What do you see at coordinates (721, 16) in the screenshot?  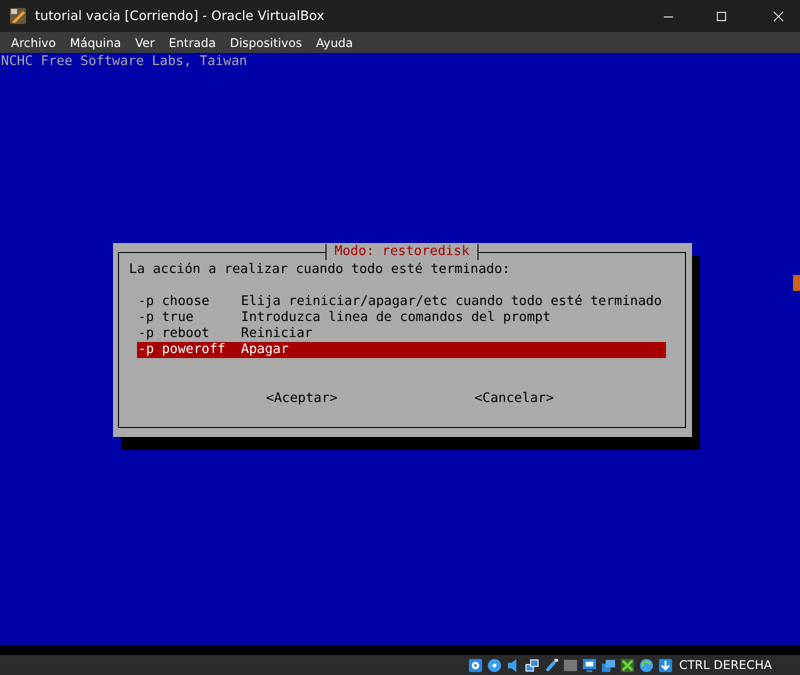 I see `maximize-icon` at bounding box center [721, 16].